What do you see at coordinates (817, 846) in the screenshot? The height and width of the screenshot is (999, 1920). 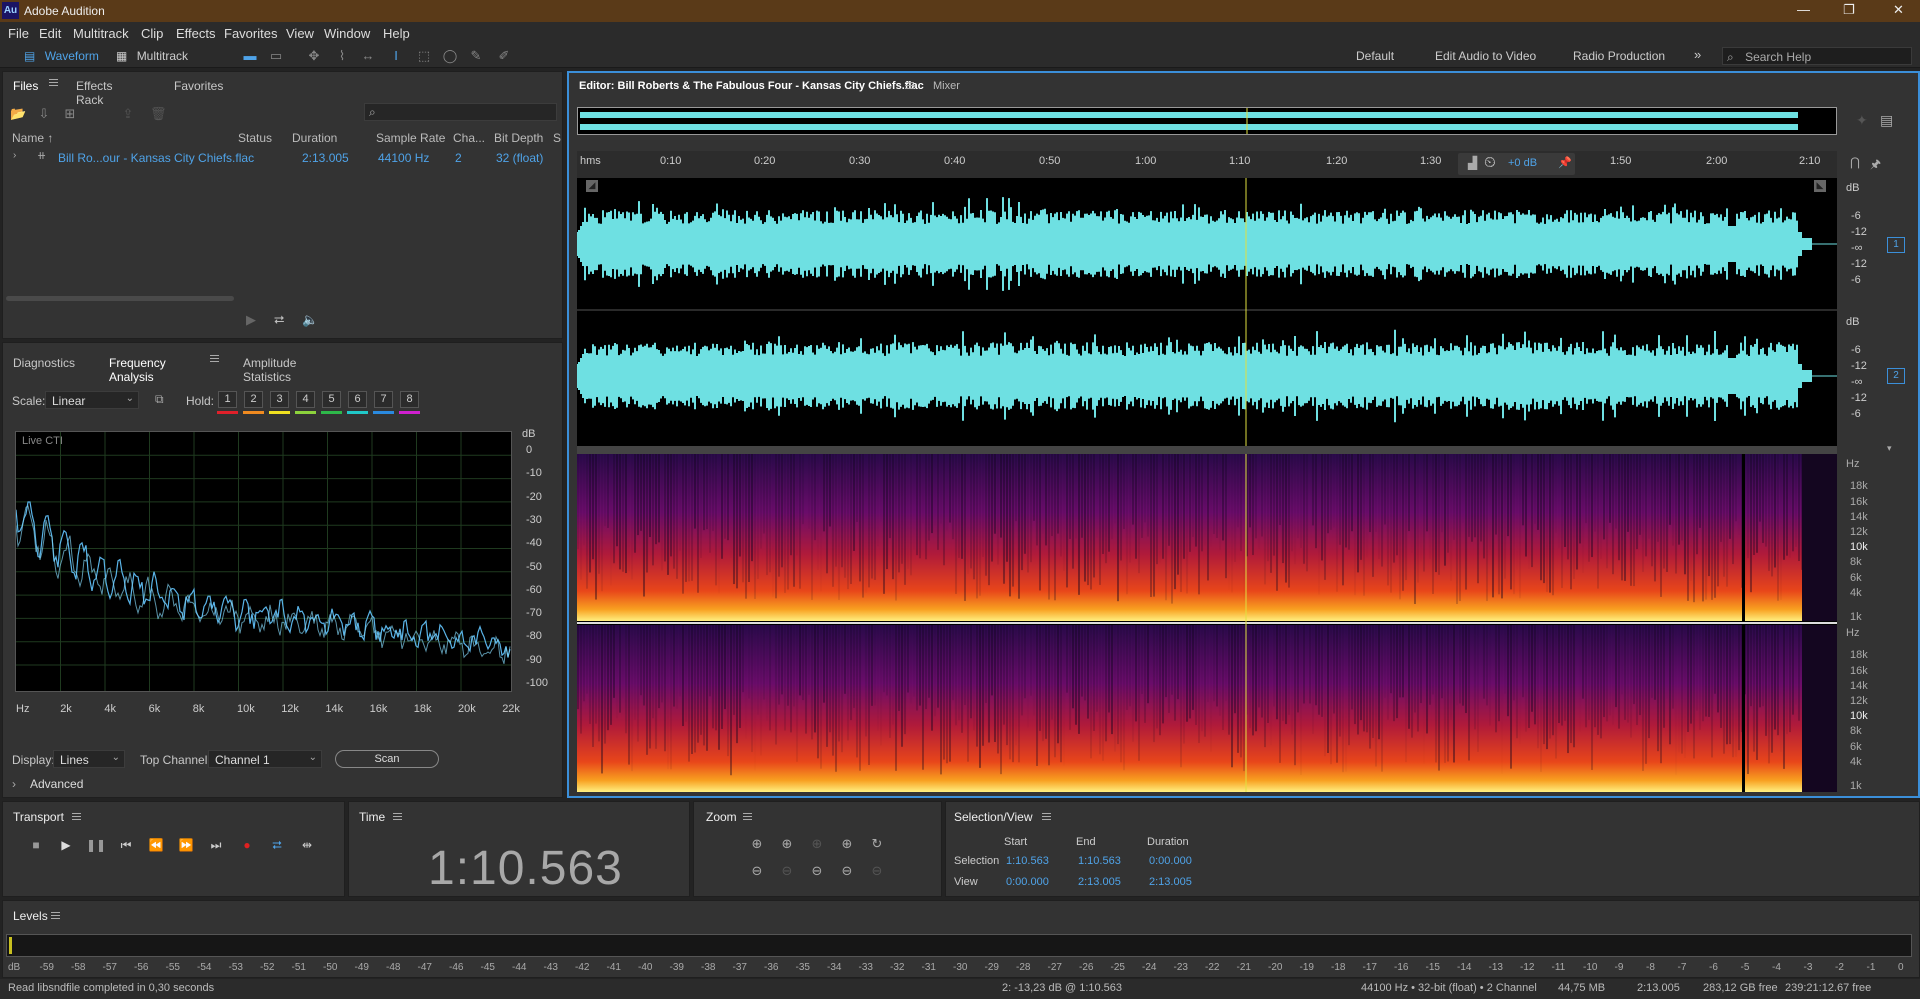 I see `zoom-selection-icon: ⊕` at bounding box center [817, 846].